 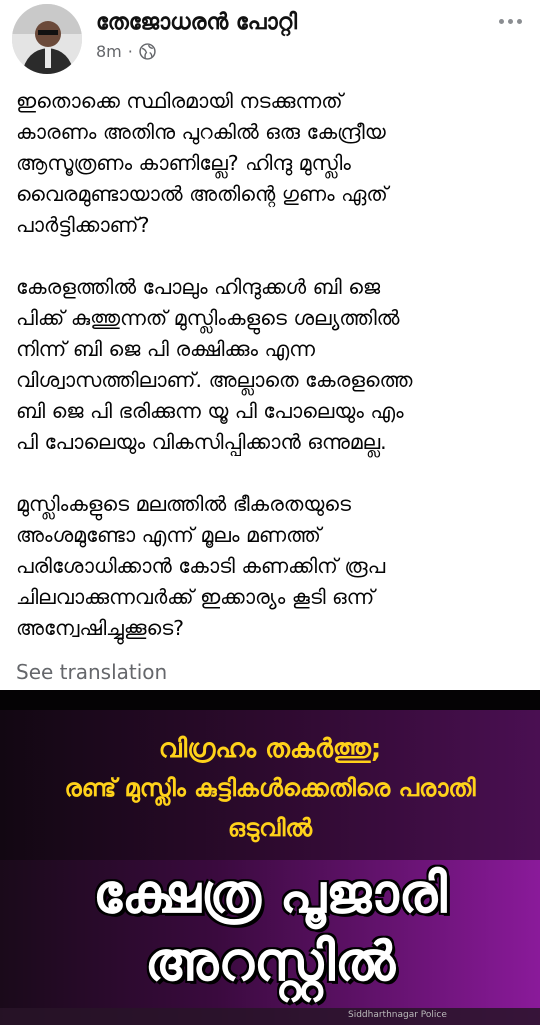 I want to click on more-options-button, so click(x=510, y=21).